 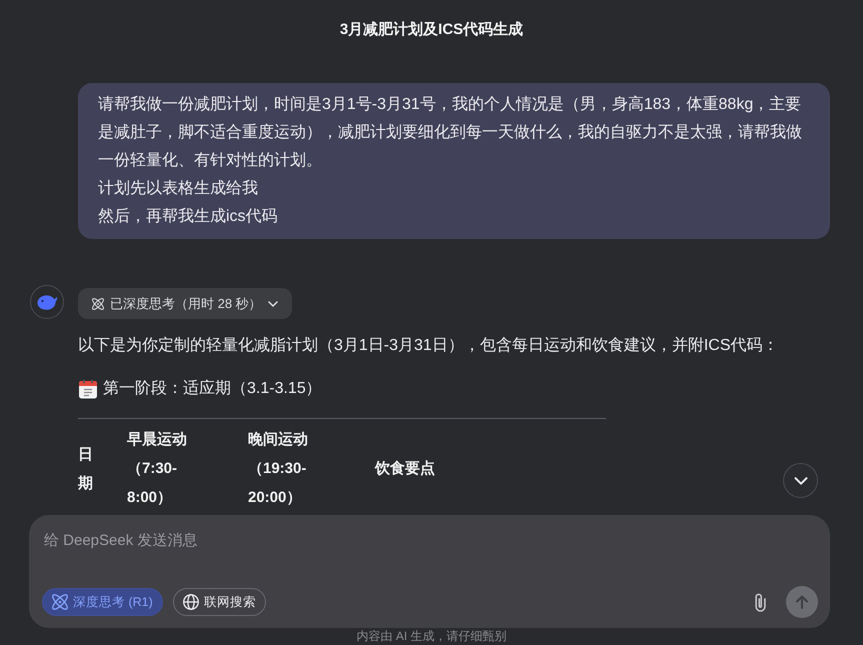 I want to click on section-heading: 第一阶段：适应期（3.1-3.15）, so click(x=212, y=388).